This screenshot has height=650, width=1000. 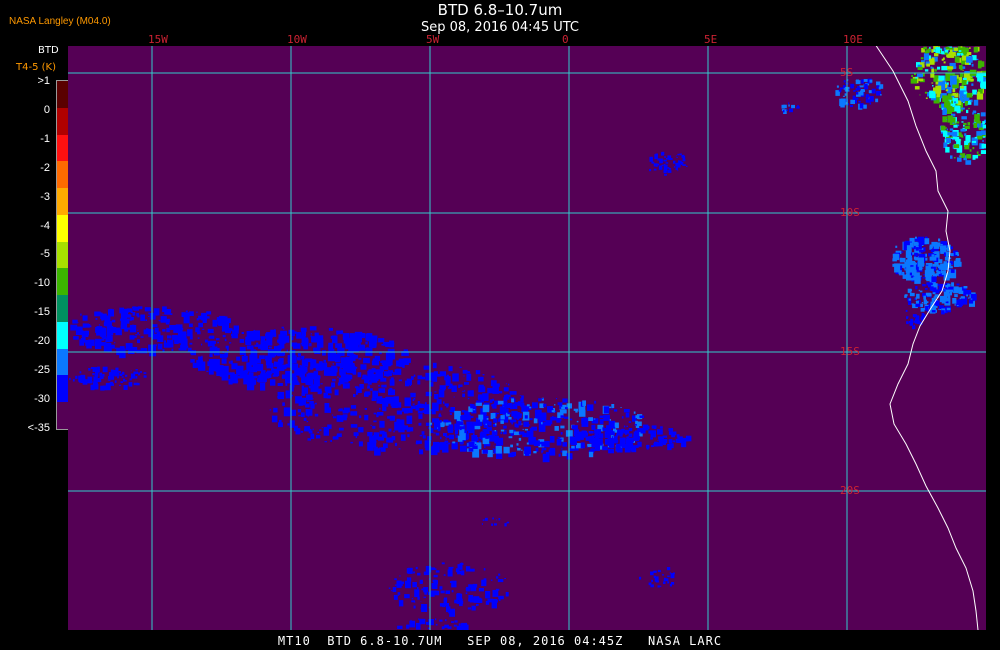 I want to click on longitude-label: 10E, so click(x=853, y=39).